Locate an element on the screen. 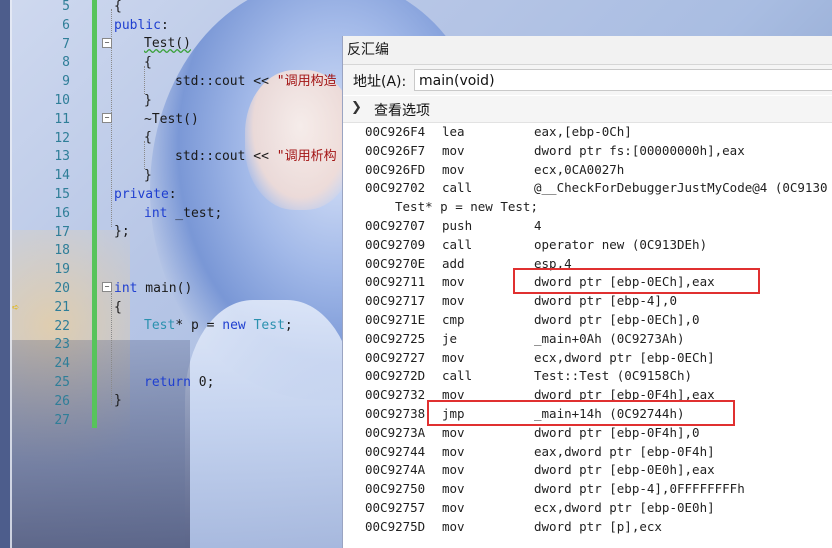  editor-margin is located at coordinates (5, 274).